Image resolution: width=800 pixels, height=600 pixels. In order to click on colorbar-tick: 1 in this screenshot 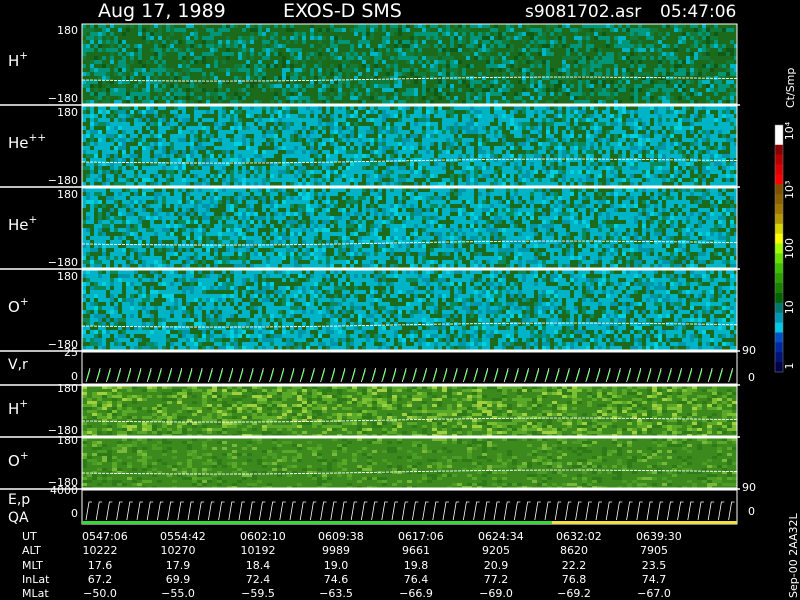, I will do `click(789, 366)`.